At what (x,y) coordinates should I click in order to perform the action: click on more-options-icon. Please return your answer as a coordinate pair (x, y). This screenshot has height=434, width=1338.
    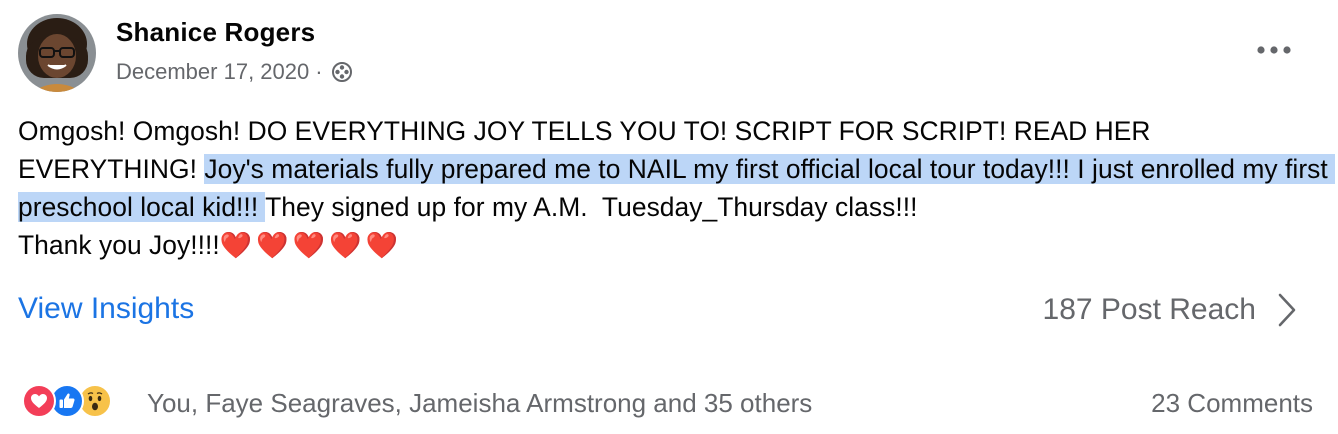
    Looking at the image, I should click on (1274, 50).